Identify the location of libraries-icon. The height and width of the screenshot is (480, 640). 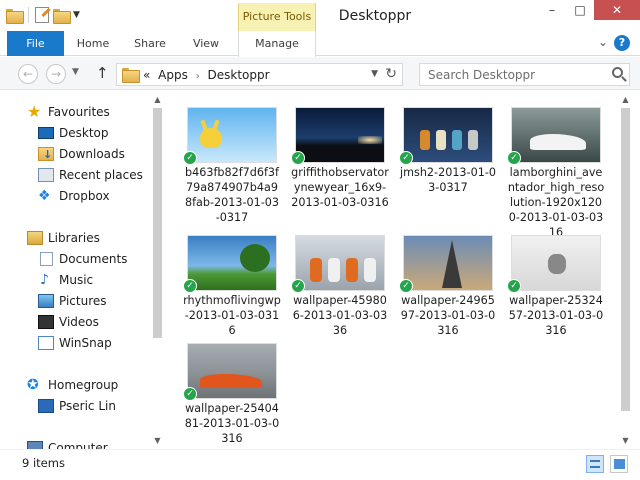
(35, 238).